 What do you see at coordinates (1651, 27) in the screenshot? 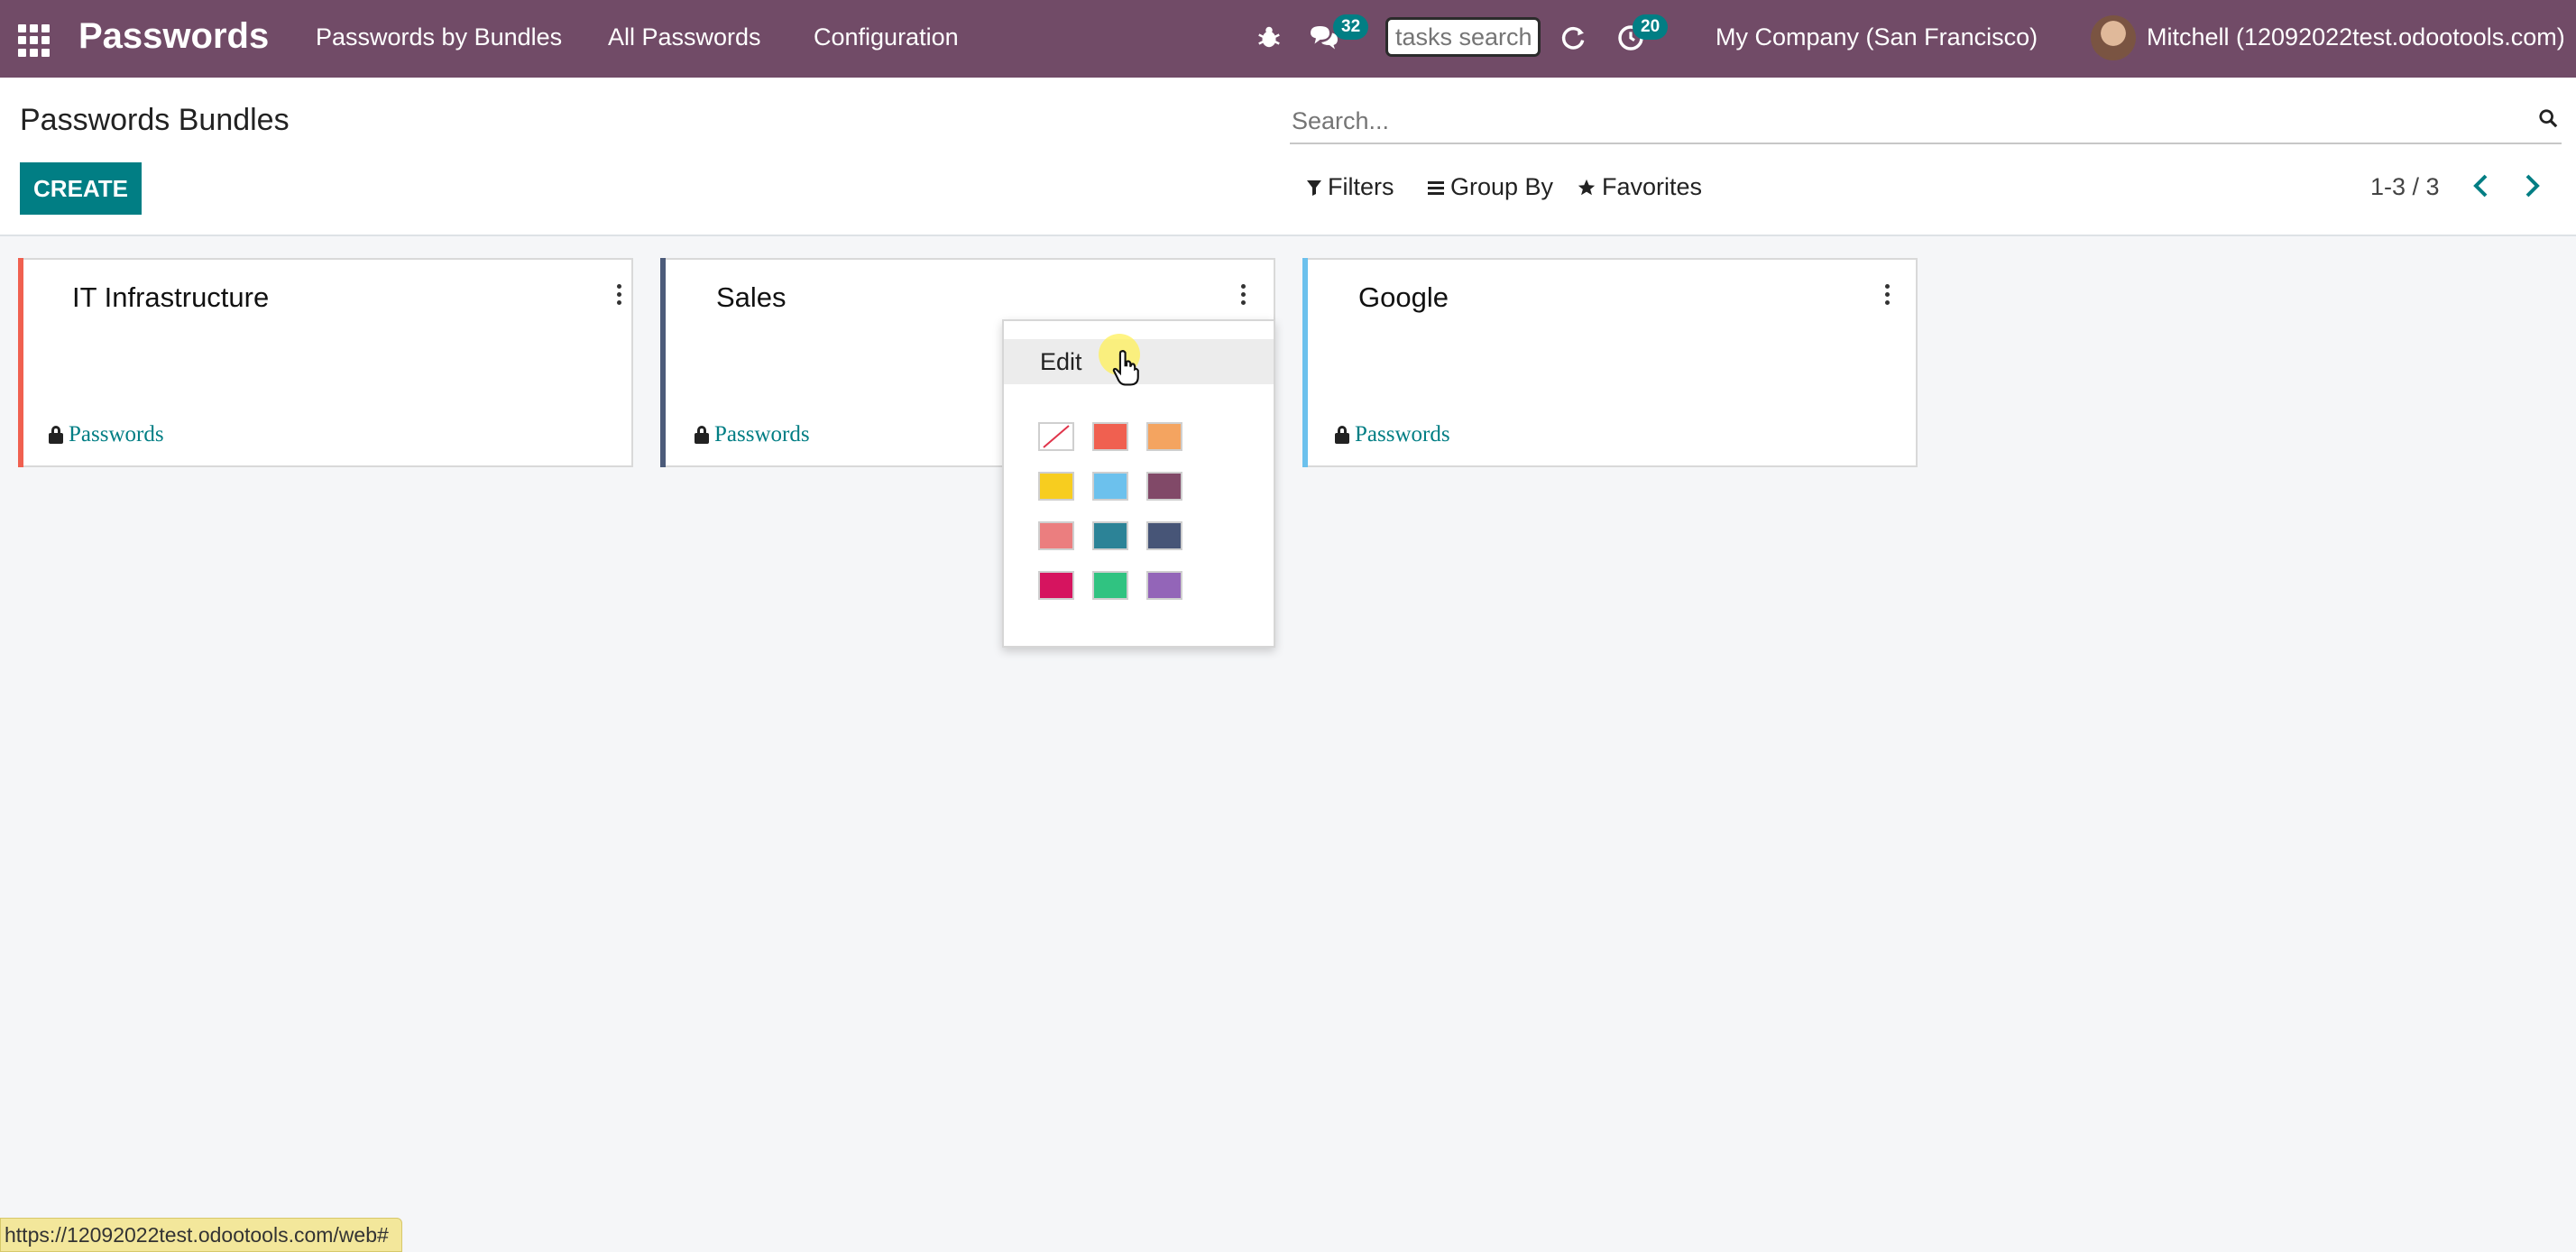
I see `activities-badge: 20` at bounding box center [1651, 27].